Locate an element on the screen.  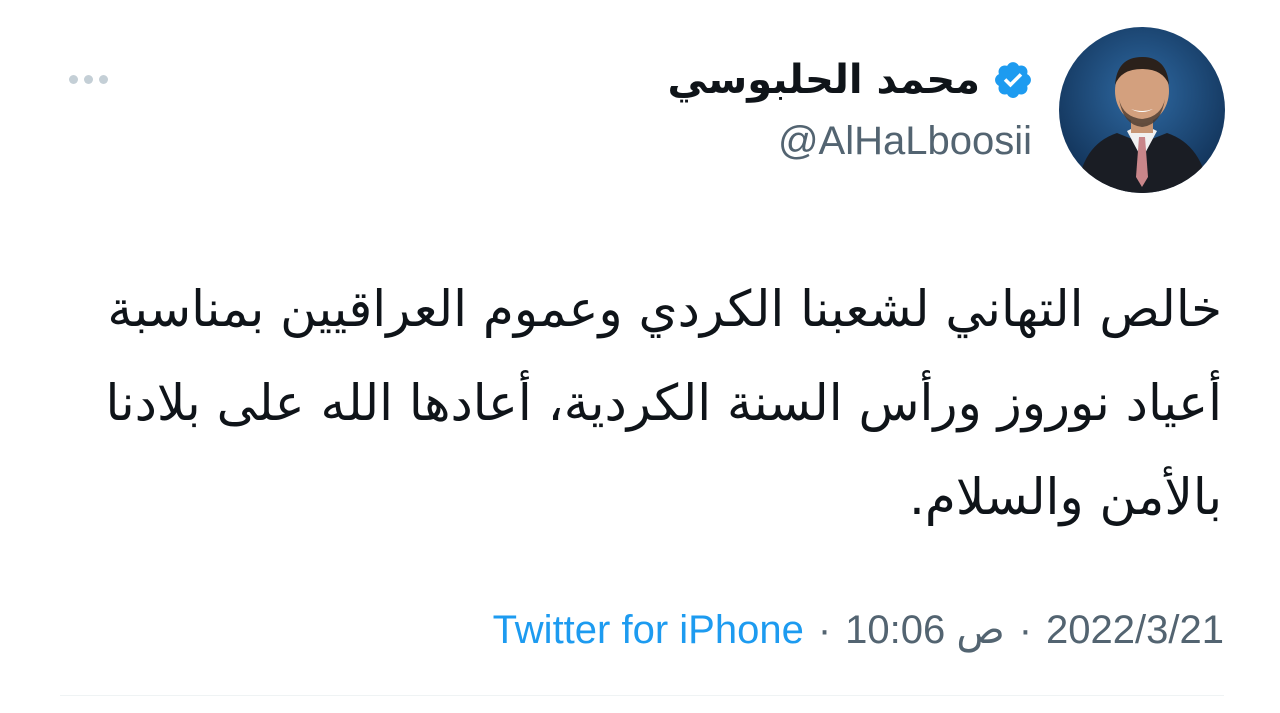
avatar is located at coordinates (1142, 110).